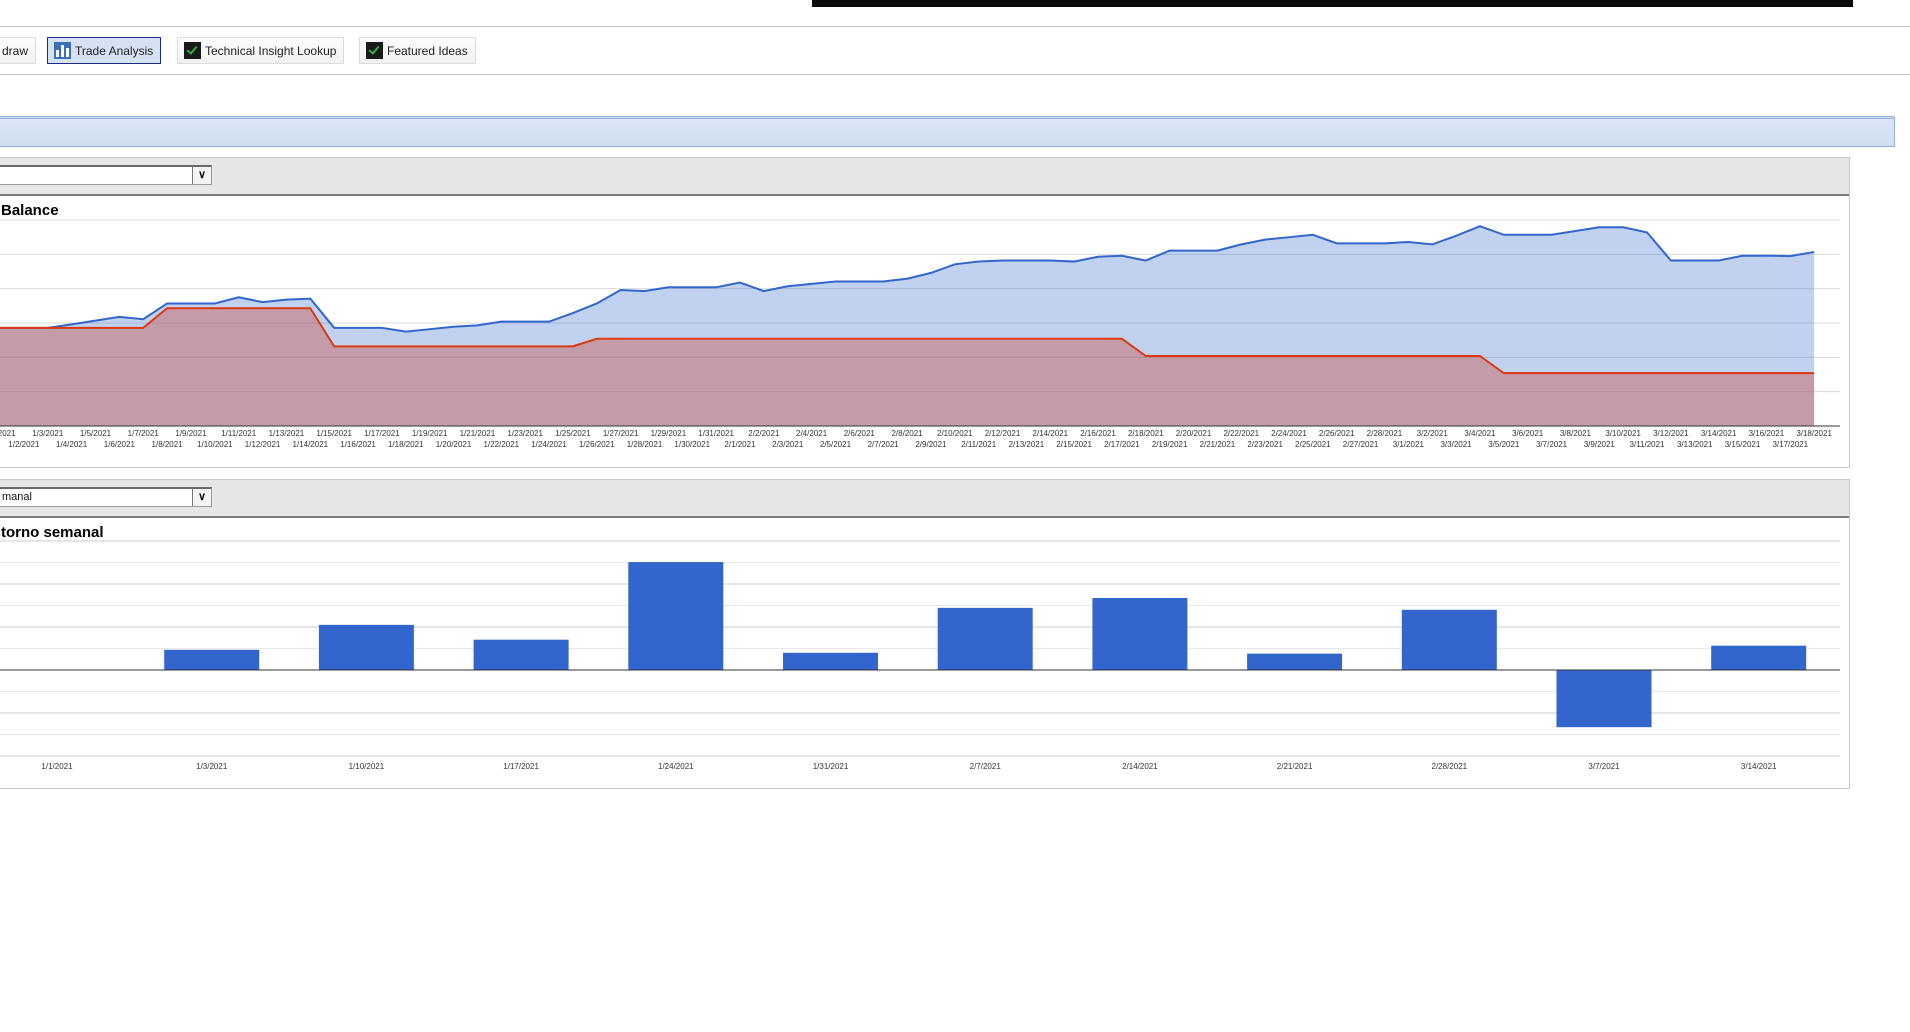 The image size is (1910, 1032). I want to click on x-tick-label: 2/13/2021, so click(1027, 444).